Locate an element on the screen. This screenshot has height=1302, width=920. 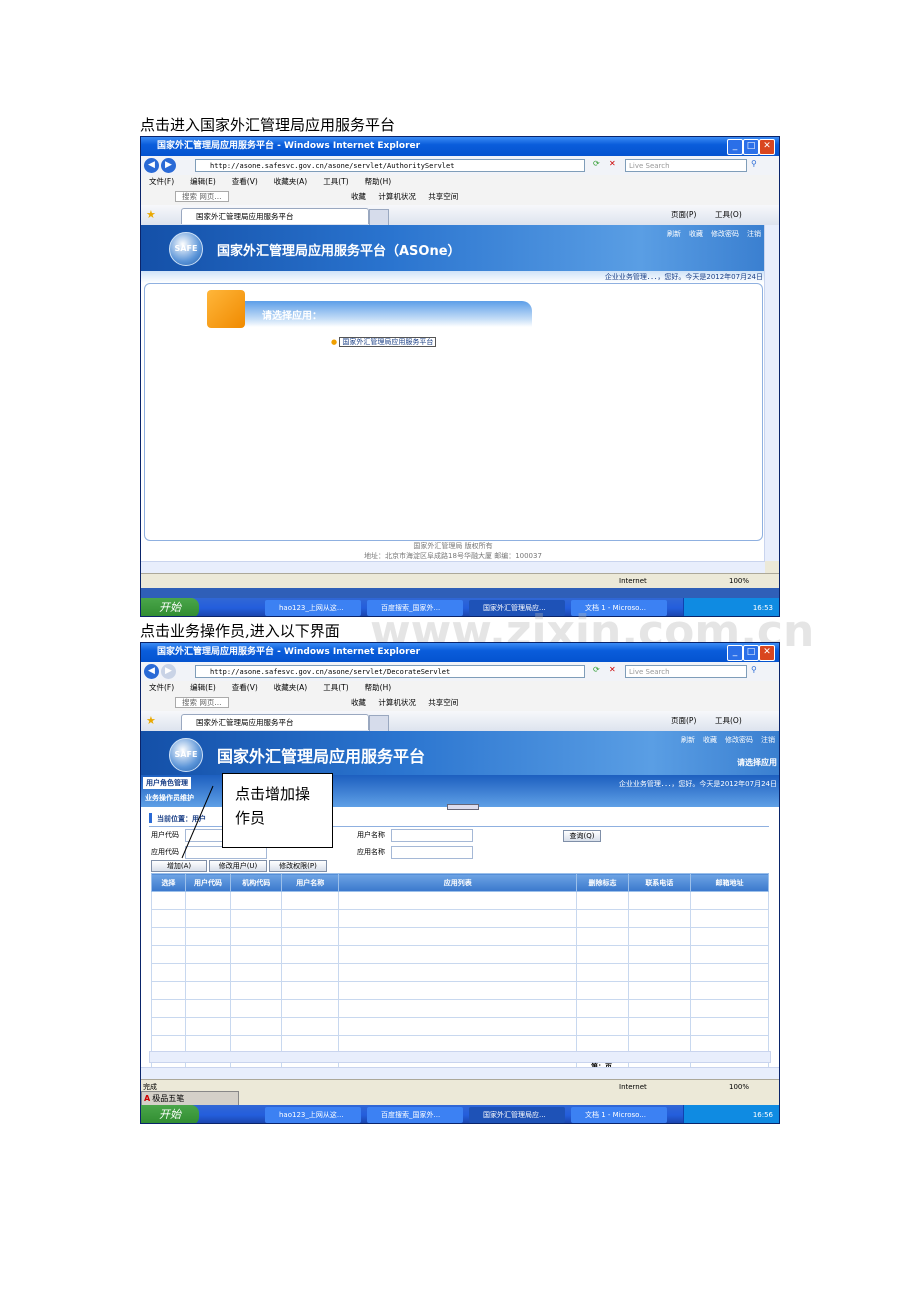
callout-pointer-line is located at coordinates (197, 822).